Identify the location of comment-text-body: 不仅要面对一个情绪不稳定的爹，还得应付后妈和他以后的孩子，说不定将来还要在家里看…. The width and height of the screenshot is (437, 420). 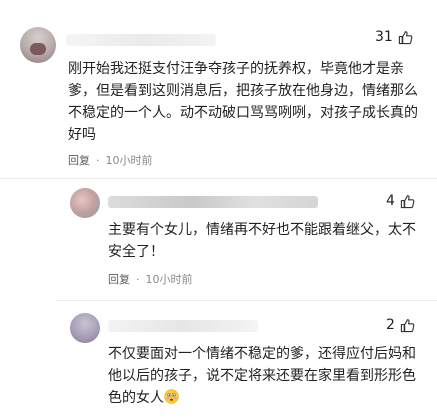
(262, 376).